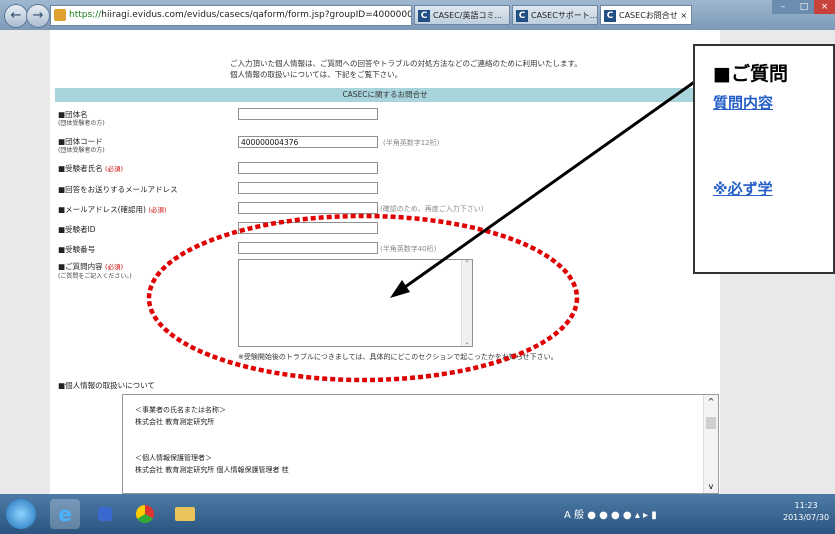  I want to click on internet-explorer-icon: e, so click(65, 514).